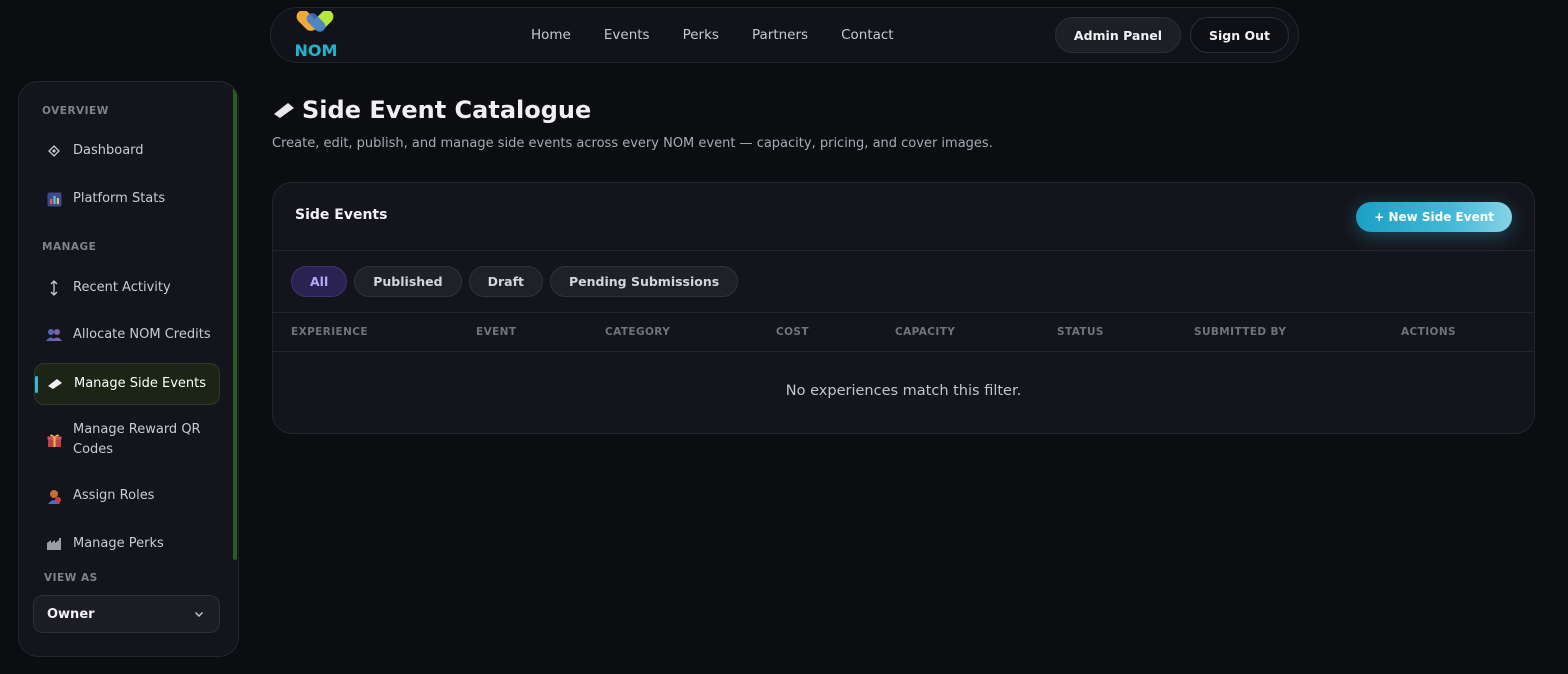  What do you see at coordinates (867, 35) in the screenshot?
I see `nav-contact-link: Contact` at bounding box center [867, 35].